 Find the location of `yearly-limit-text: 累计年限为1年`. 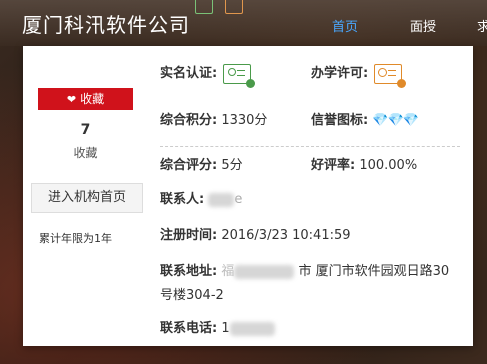

yearly-limit-text: 累计年限为1年 is located at coordinates (75, 238).